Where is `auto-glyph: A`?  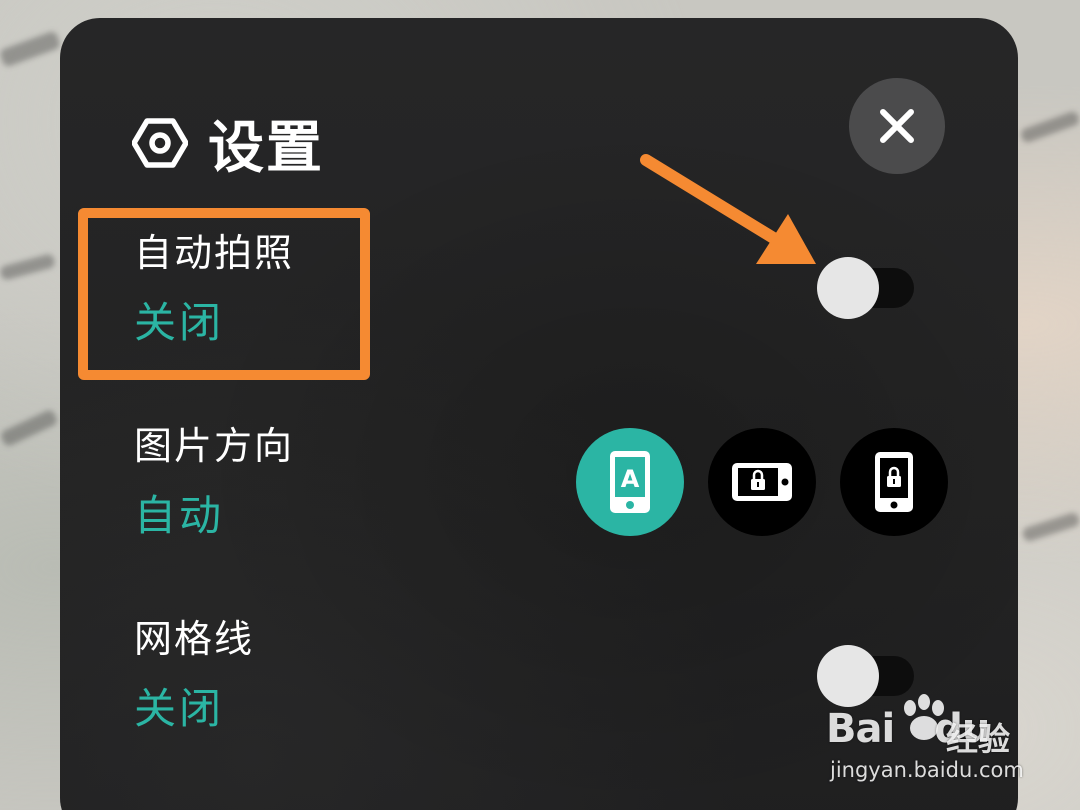
auto-glyph: A is located at coordinates (630, 479).